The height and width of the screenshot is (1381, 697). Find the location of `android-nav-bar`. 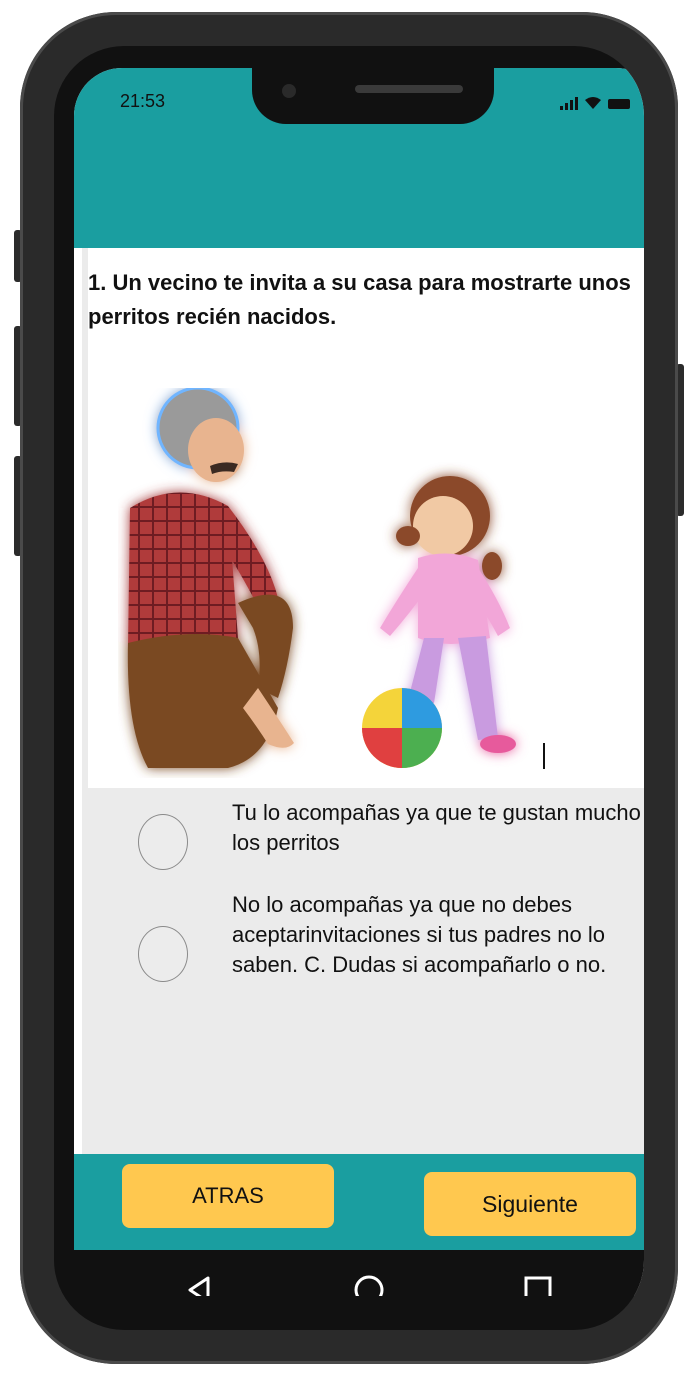

android-nav-bar is located at coordinates (359, 1273).